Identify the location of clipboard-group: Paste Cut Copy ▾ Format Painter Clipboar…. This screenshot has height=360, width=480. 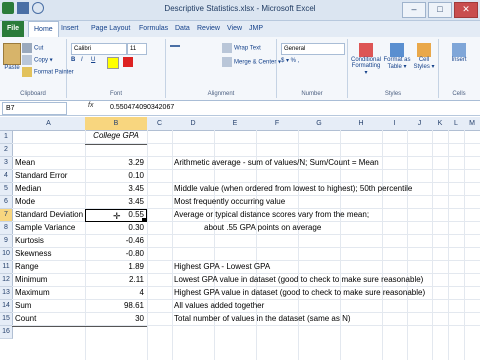
(37, 68).